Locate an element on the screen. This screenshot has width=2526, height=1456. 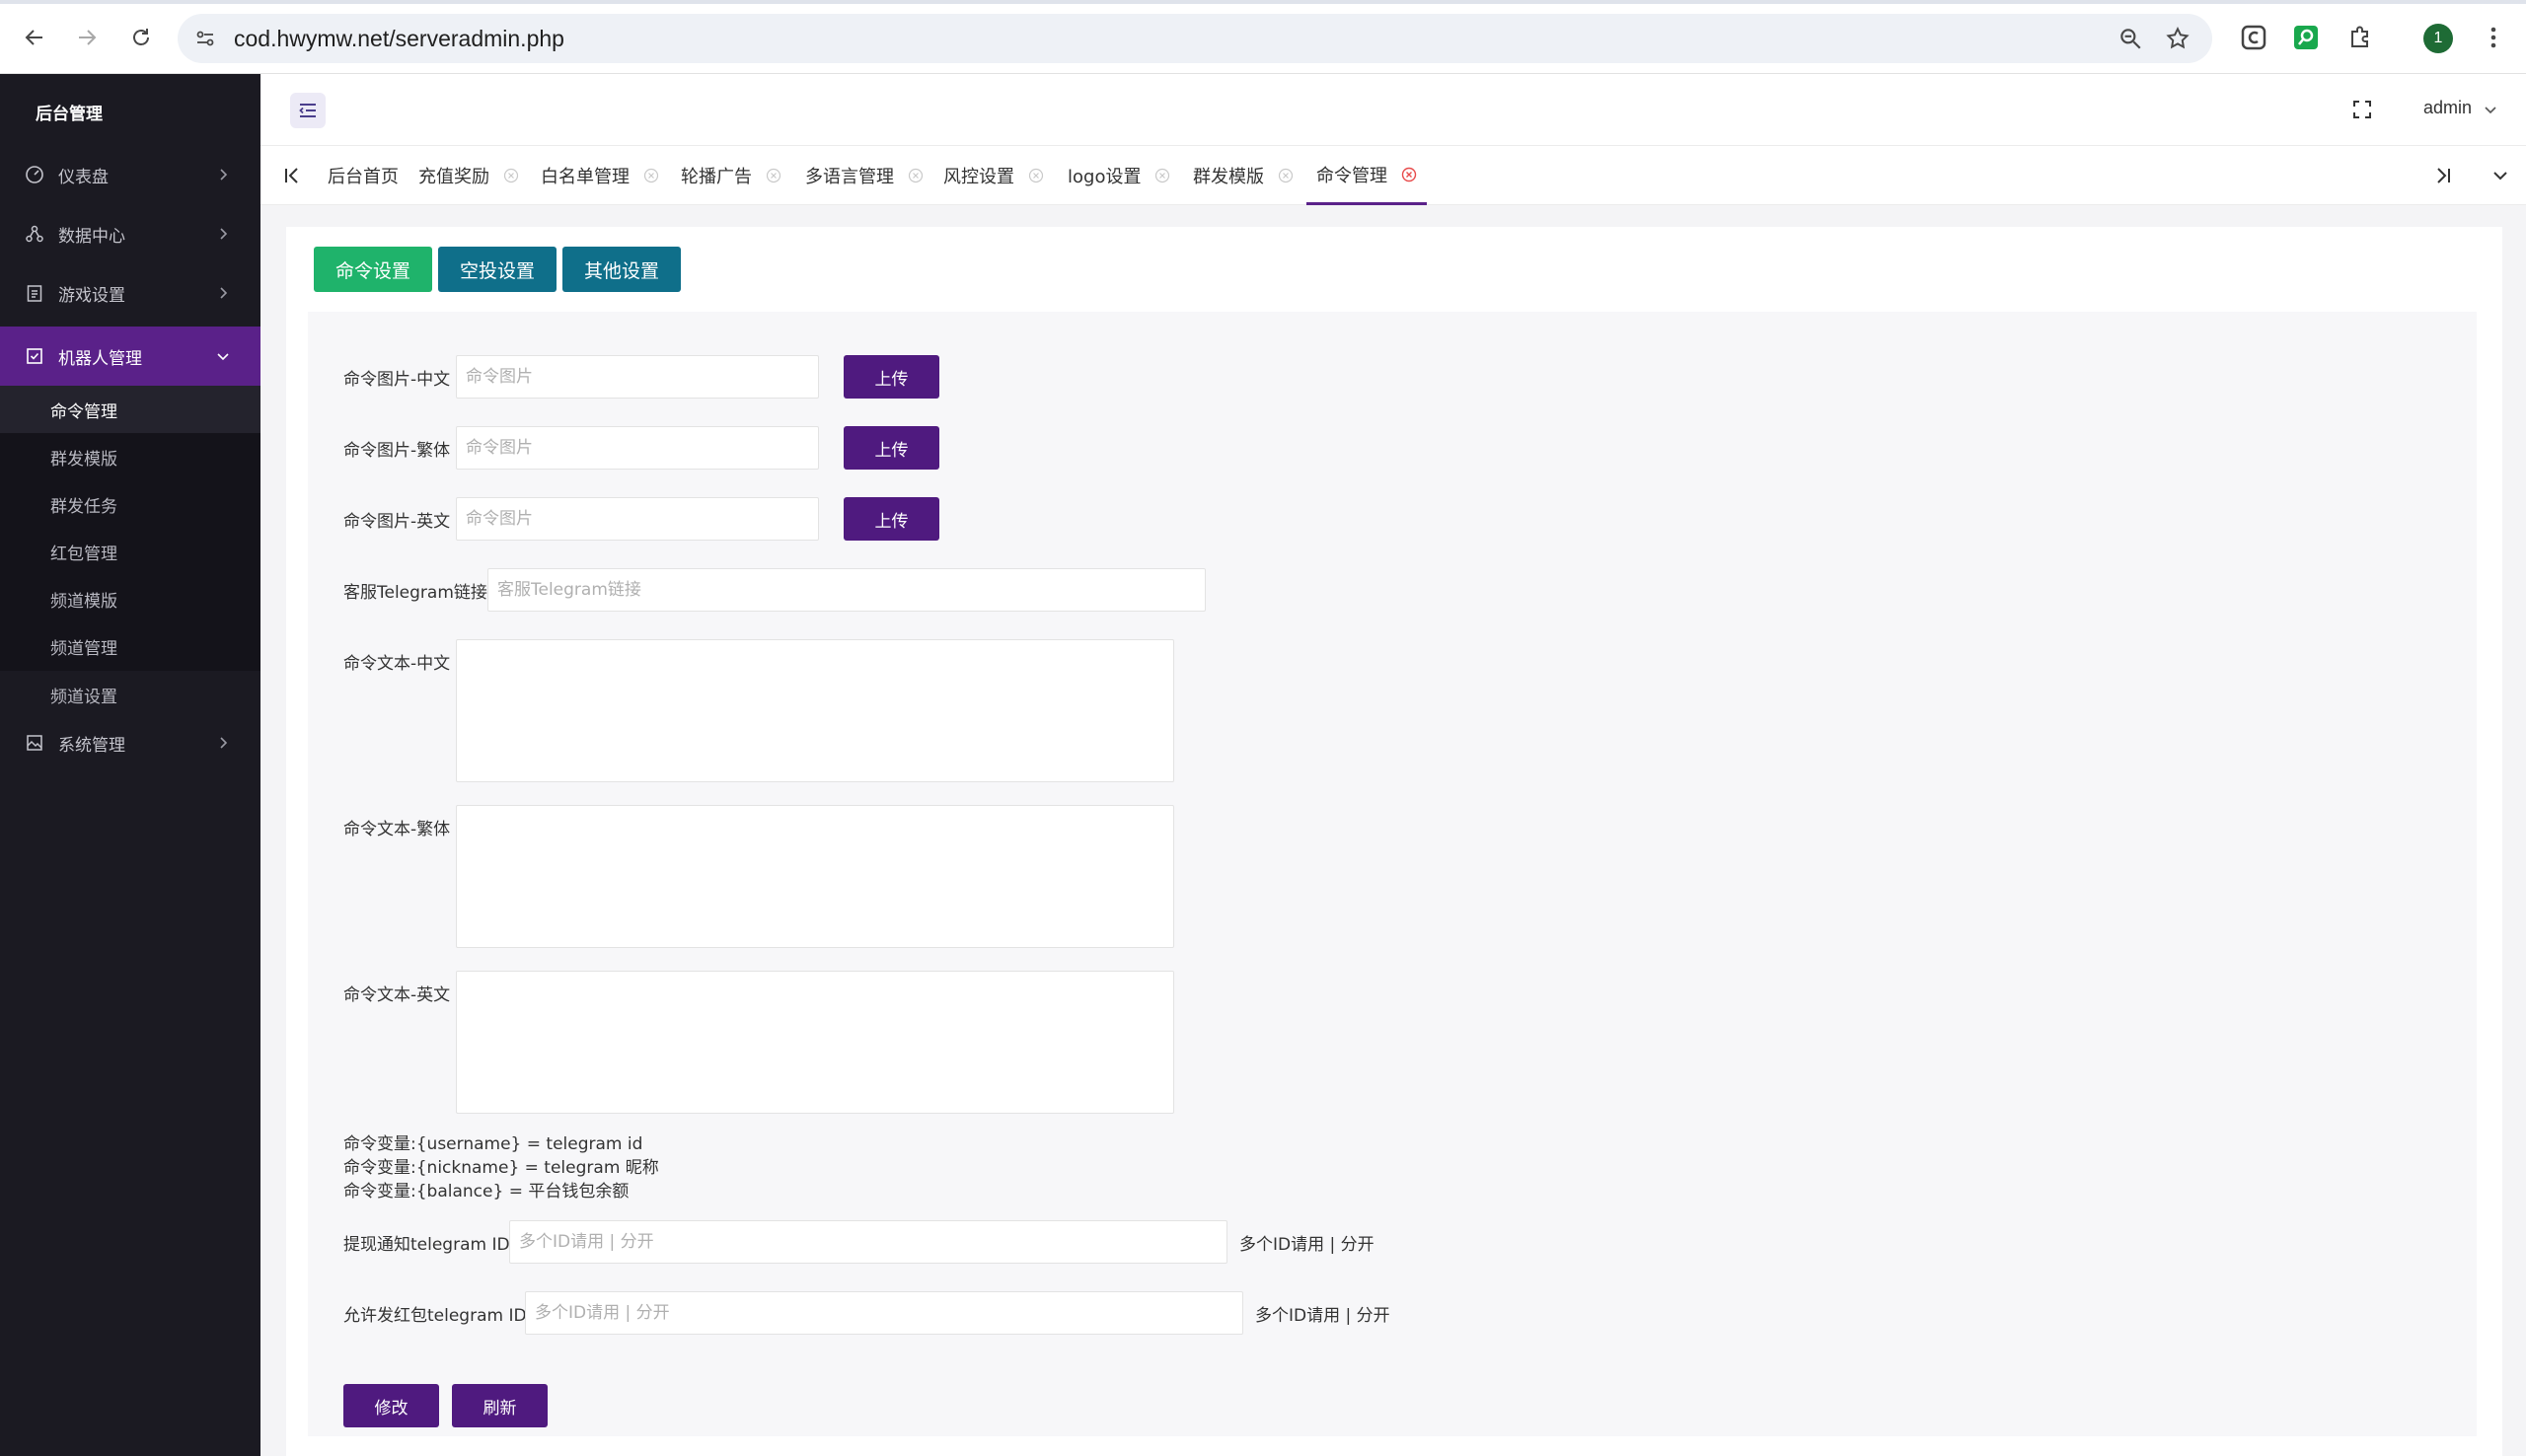
tabs-dropdown-icon is located at coordinates (2500, 175).